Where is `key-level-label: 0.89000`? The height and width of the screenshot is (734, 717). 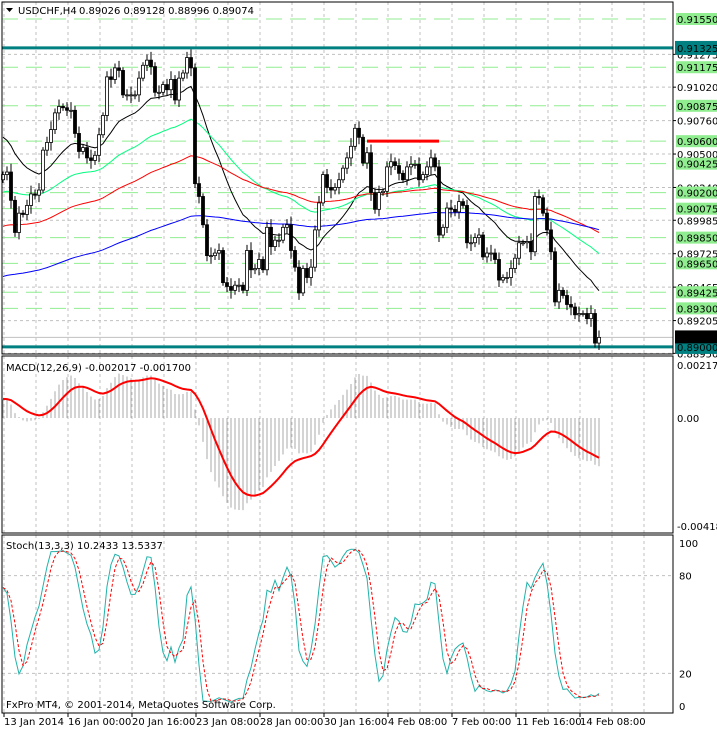
key-level-label: 0.89000 is located at coordinates (697, 348).